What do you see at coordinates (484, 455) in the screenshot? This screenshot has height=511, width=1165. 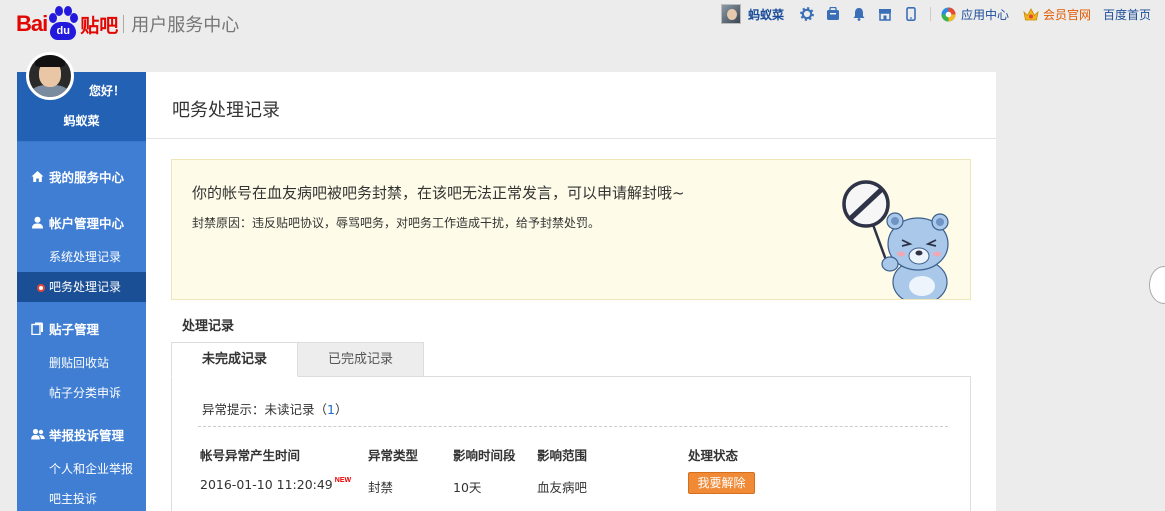 I see `column-header-duration: 影响时间段` at bounding box center [484, 455].